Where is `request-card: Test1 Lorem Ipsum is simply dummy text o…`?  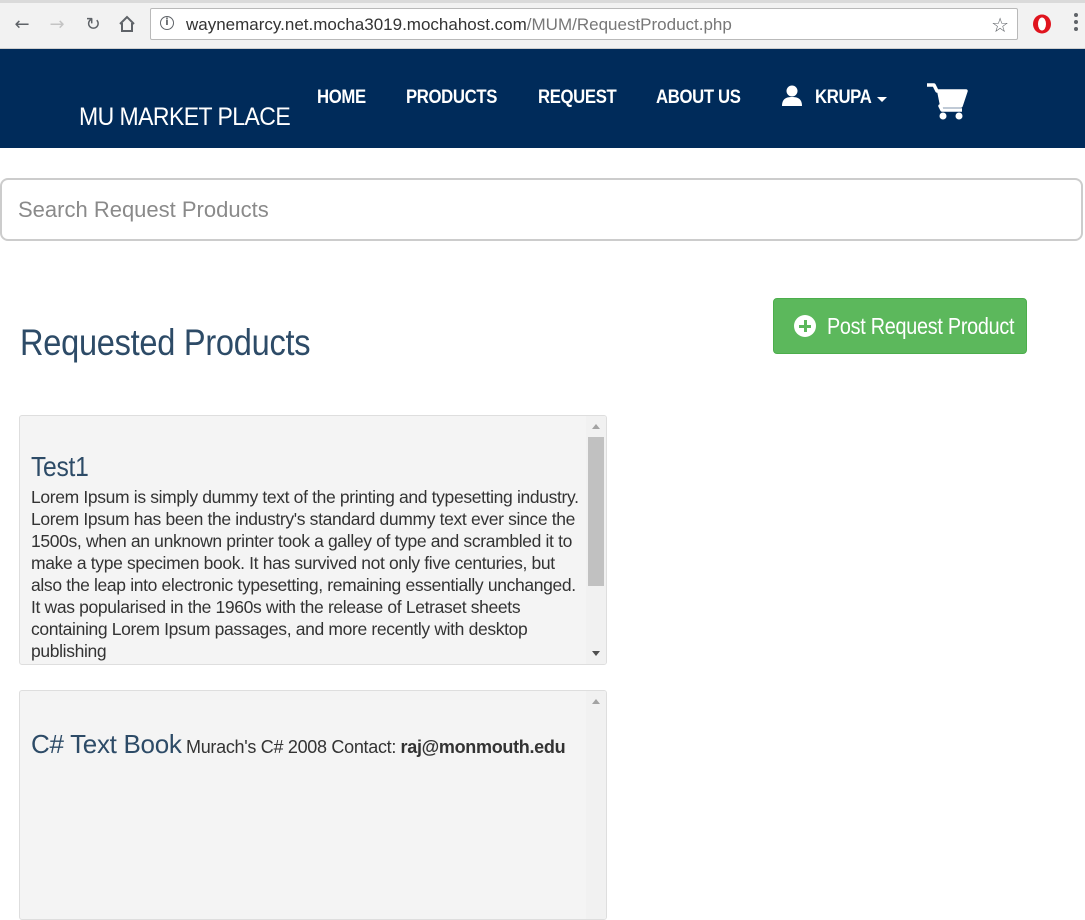 request-card: Test1 Lorem Ipsum is simply dummy text o… is located at coordinates (313, 540).